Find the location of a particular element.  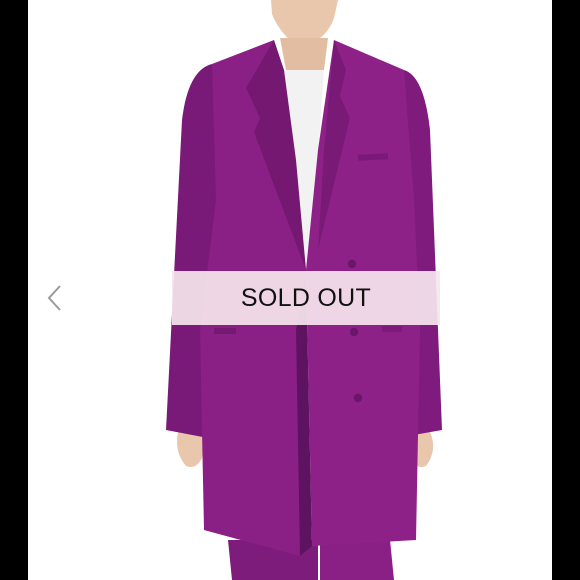

sold-out-label: SOLD OUT is located at coordinates (306, 297).